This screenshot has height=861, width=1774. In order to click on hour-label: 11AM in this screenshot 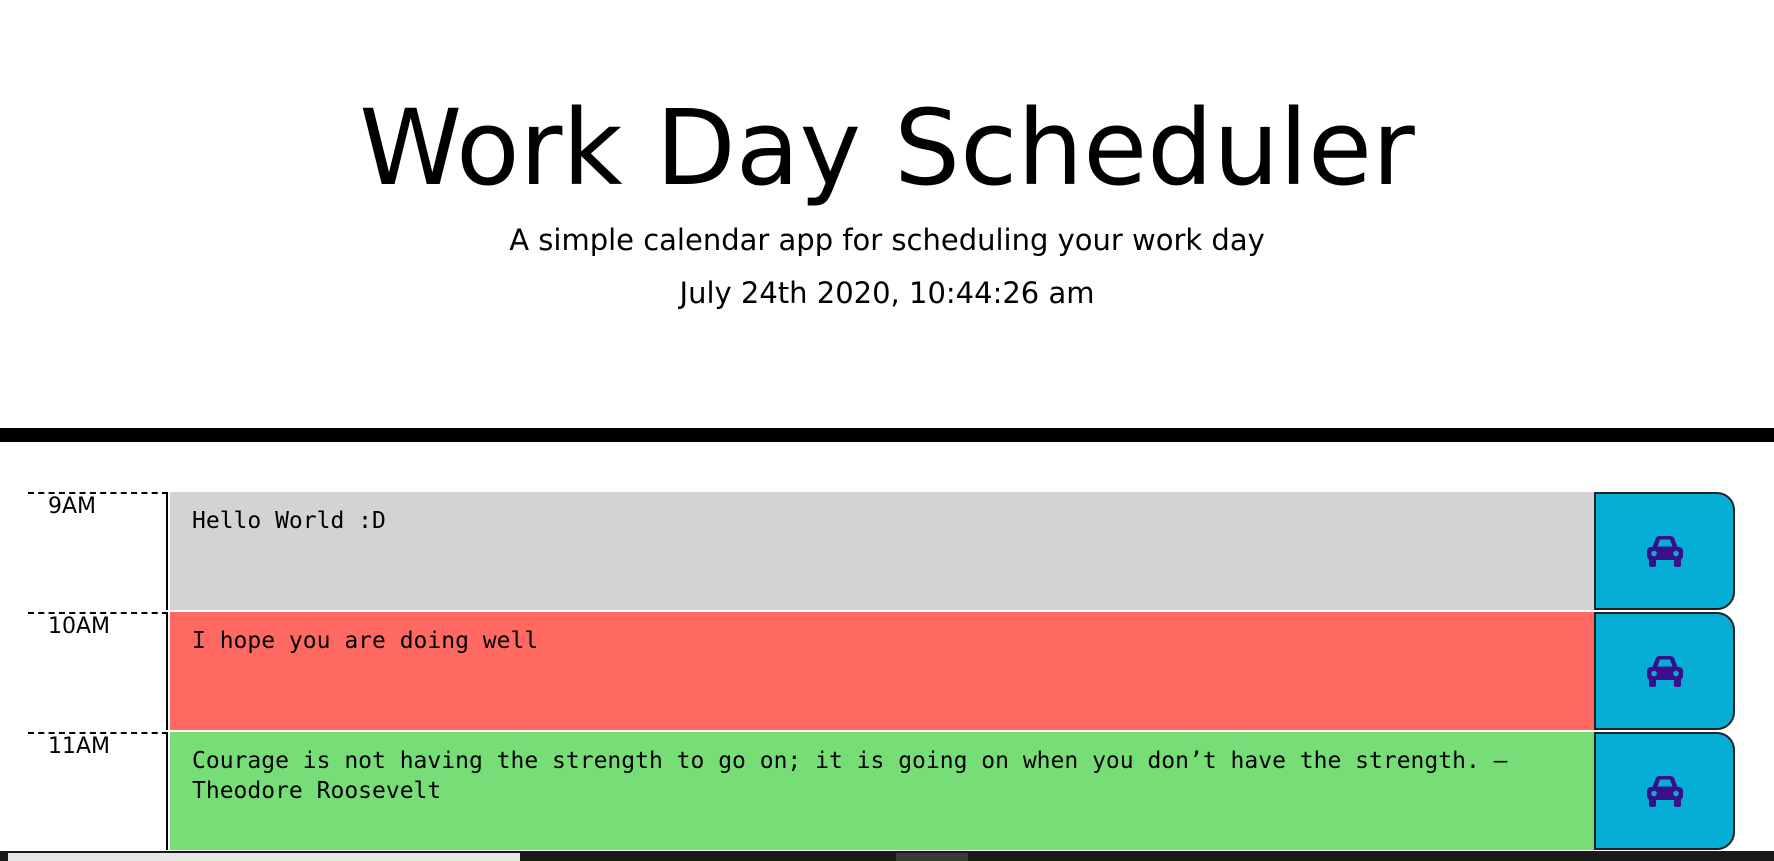, I will do `click(98, 791)`.